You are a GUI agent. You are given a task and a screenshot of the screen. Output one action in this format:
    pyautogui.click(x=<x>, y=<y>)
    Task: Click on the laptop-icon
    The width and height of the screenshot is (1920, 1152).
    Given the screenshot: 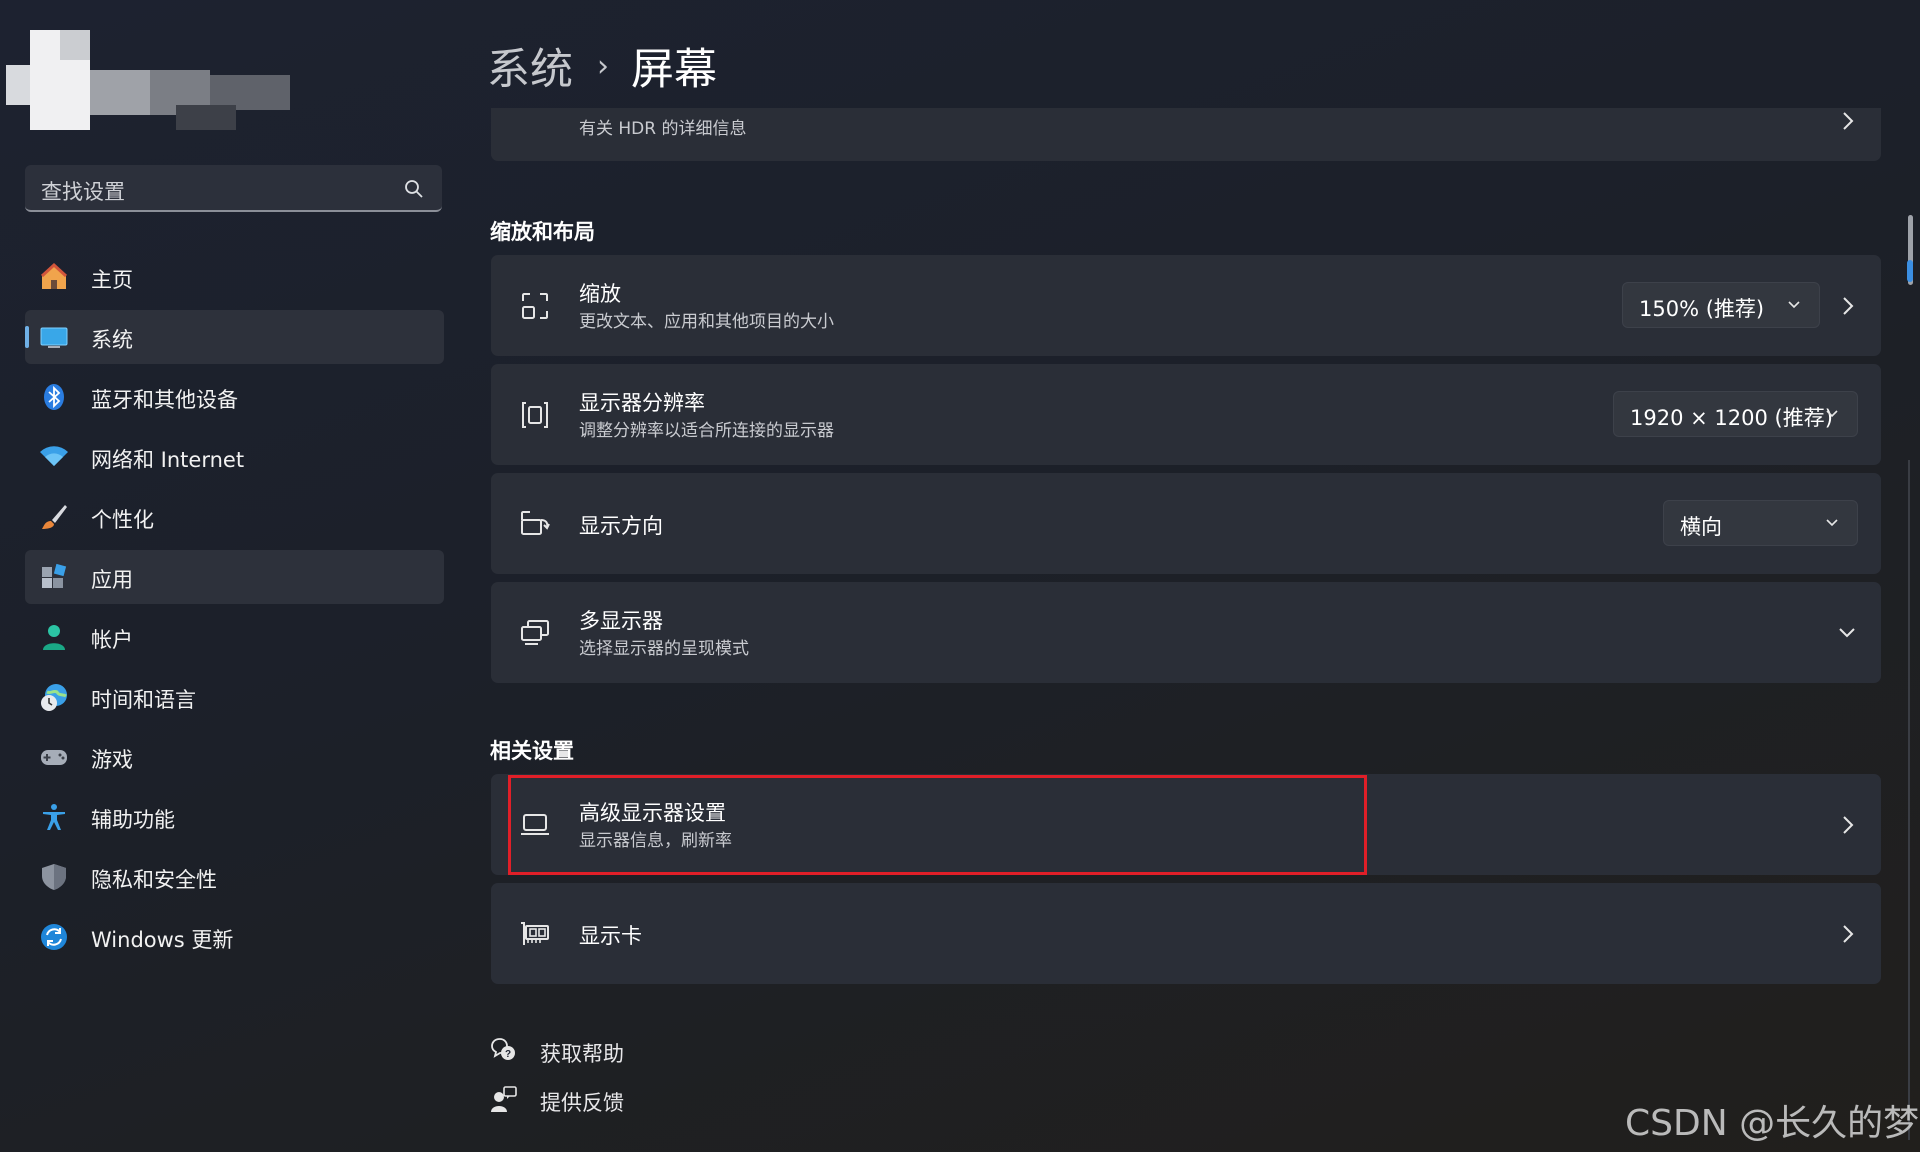 What is the action you would take?
    pyautogui.click(x=535, y=824)
    